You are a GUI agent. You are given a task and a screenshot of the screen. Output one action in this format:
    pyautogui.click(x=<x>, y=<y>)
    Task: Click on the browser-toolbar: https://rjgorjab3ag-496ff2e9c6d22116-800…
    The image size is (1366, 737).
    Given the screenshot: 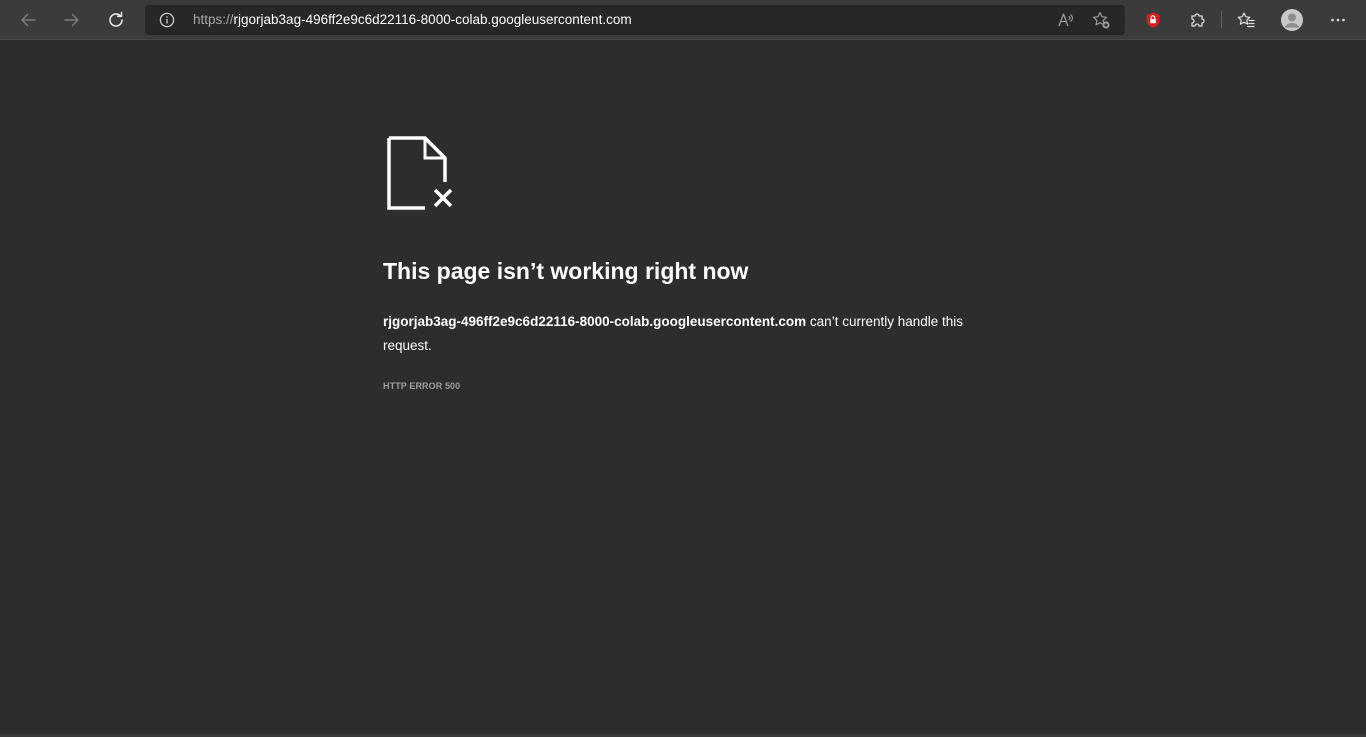 What is the action you would take?
    pyautogui.click(x=683, y=20)
    